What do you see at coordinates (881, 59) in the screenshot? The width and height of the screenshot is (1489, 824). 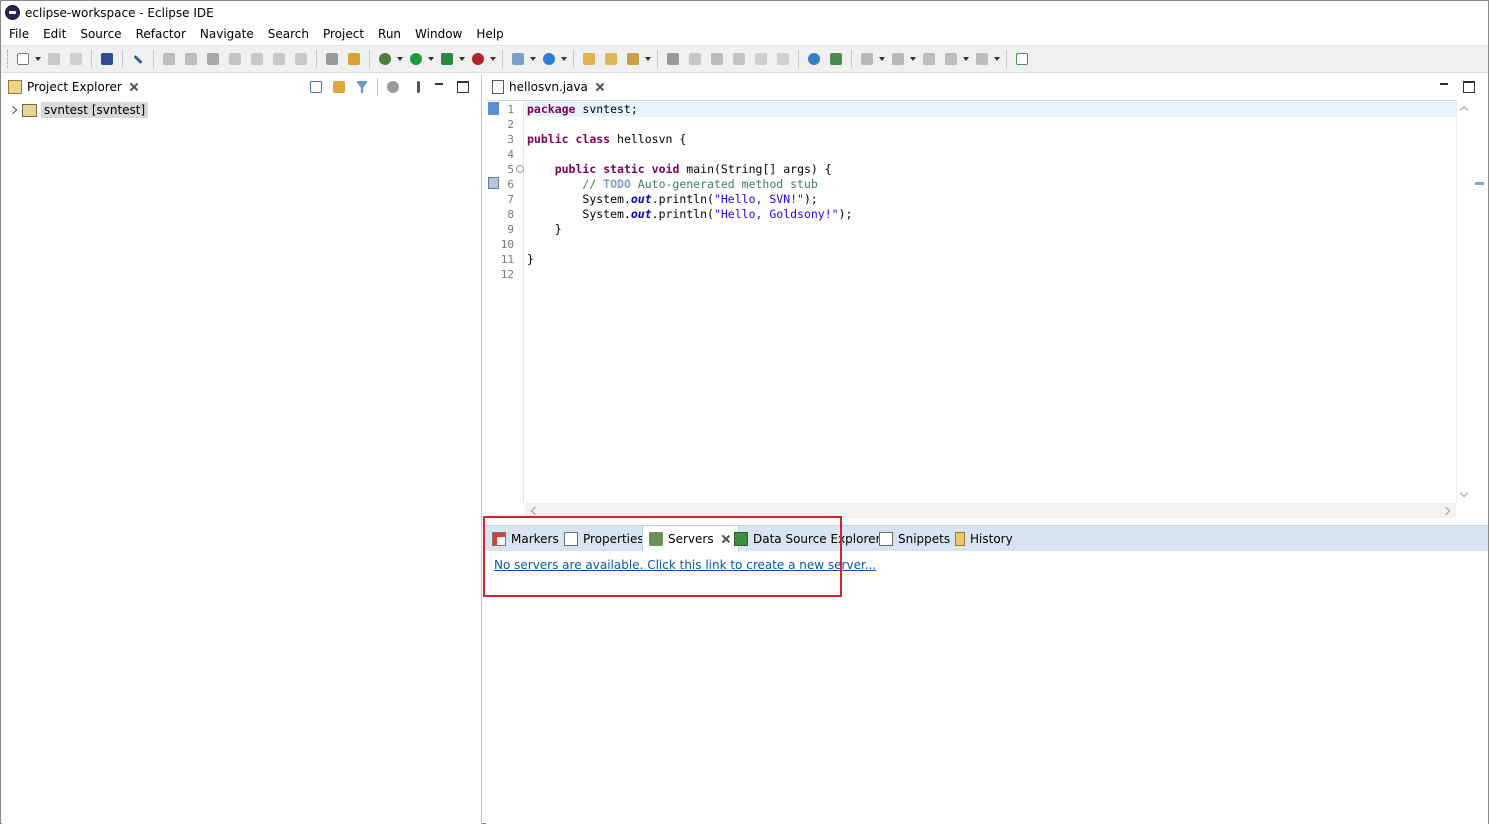 I see `next-annotation-dropdown-icon` at bounding box center [881, 59].